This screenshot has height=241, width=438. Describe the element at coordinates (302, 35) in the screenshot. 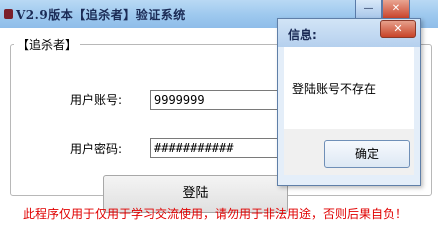

I see `dialog-title: 信息:` at that location.